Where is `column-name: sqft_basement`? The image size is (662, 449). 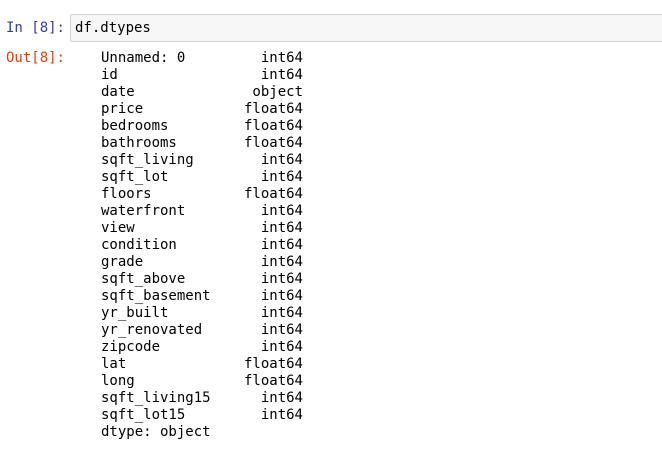
column-name: sqft_basement is located at coordinates (156, 296).